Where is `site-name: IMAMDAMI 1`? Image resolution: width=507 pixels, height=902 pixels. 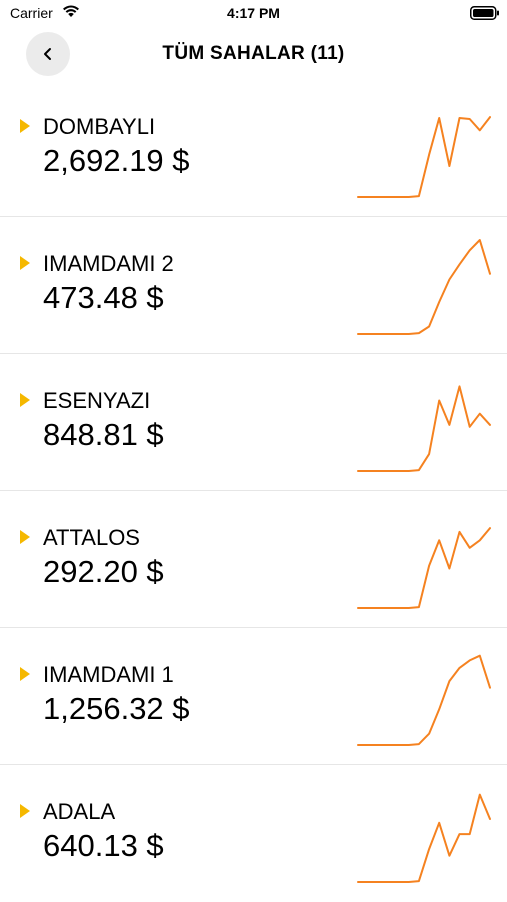 site-name: IMAMDAMI 1 is located at coordinates (108, 674).